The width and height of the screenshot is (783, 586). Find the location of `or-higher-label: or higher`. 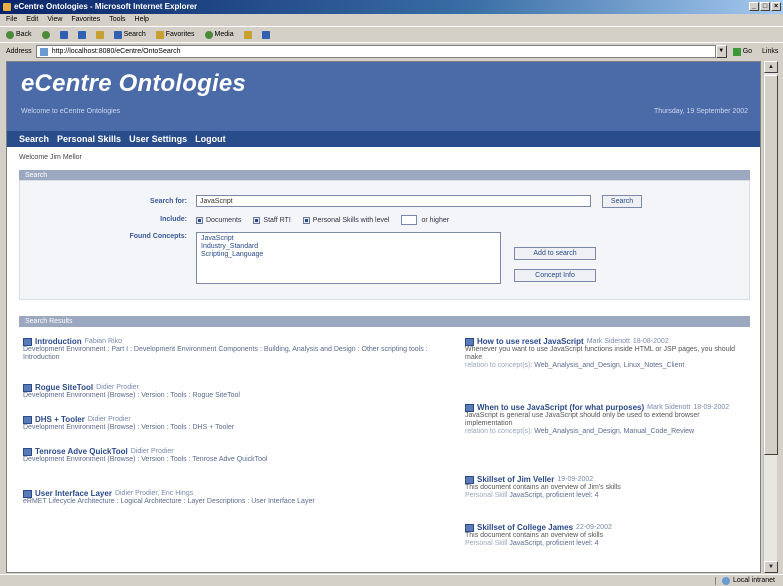

or-higher-label: or higher is located at coordinates (435, 220).